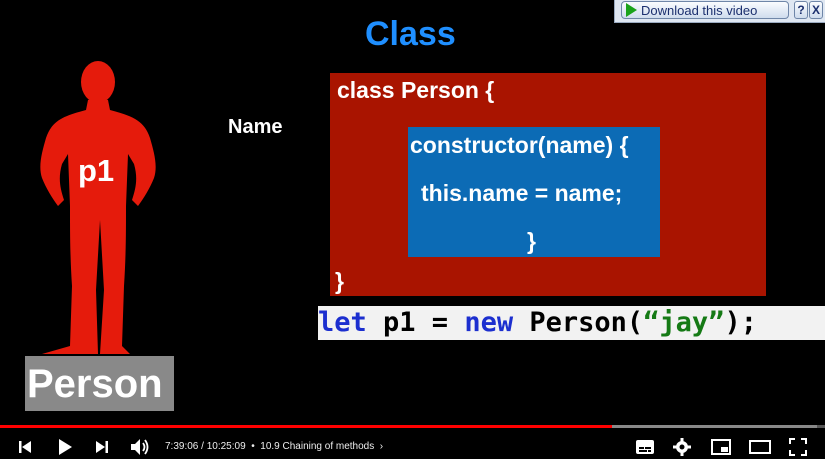  What do you see at coordinates (410, 34) in the screenshot?
I see `slide-title: Class` at bounding box center [410, 34].